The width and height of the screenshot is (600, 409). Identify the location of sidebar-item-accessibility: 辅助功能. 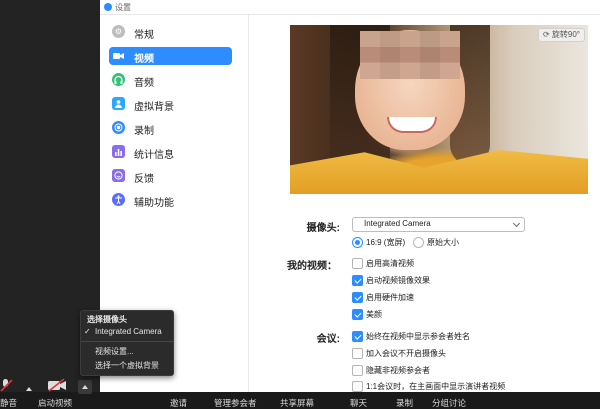
(170, 200).